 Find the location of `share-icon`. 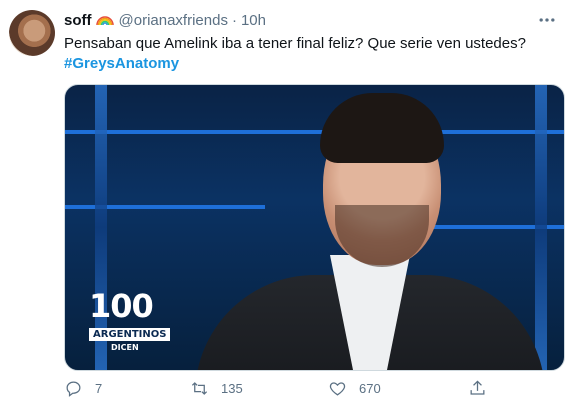

share-icon is located at coordinates (477, 387).